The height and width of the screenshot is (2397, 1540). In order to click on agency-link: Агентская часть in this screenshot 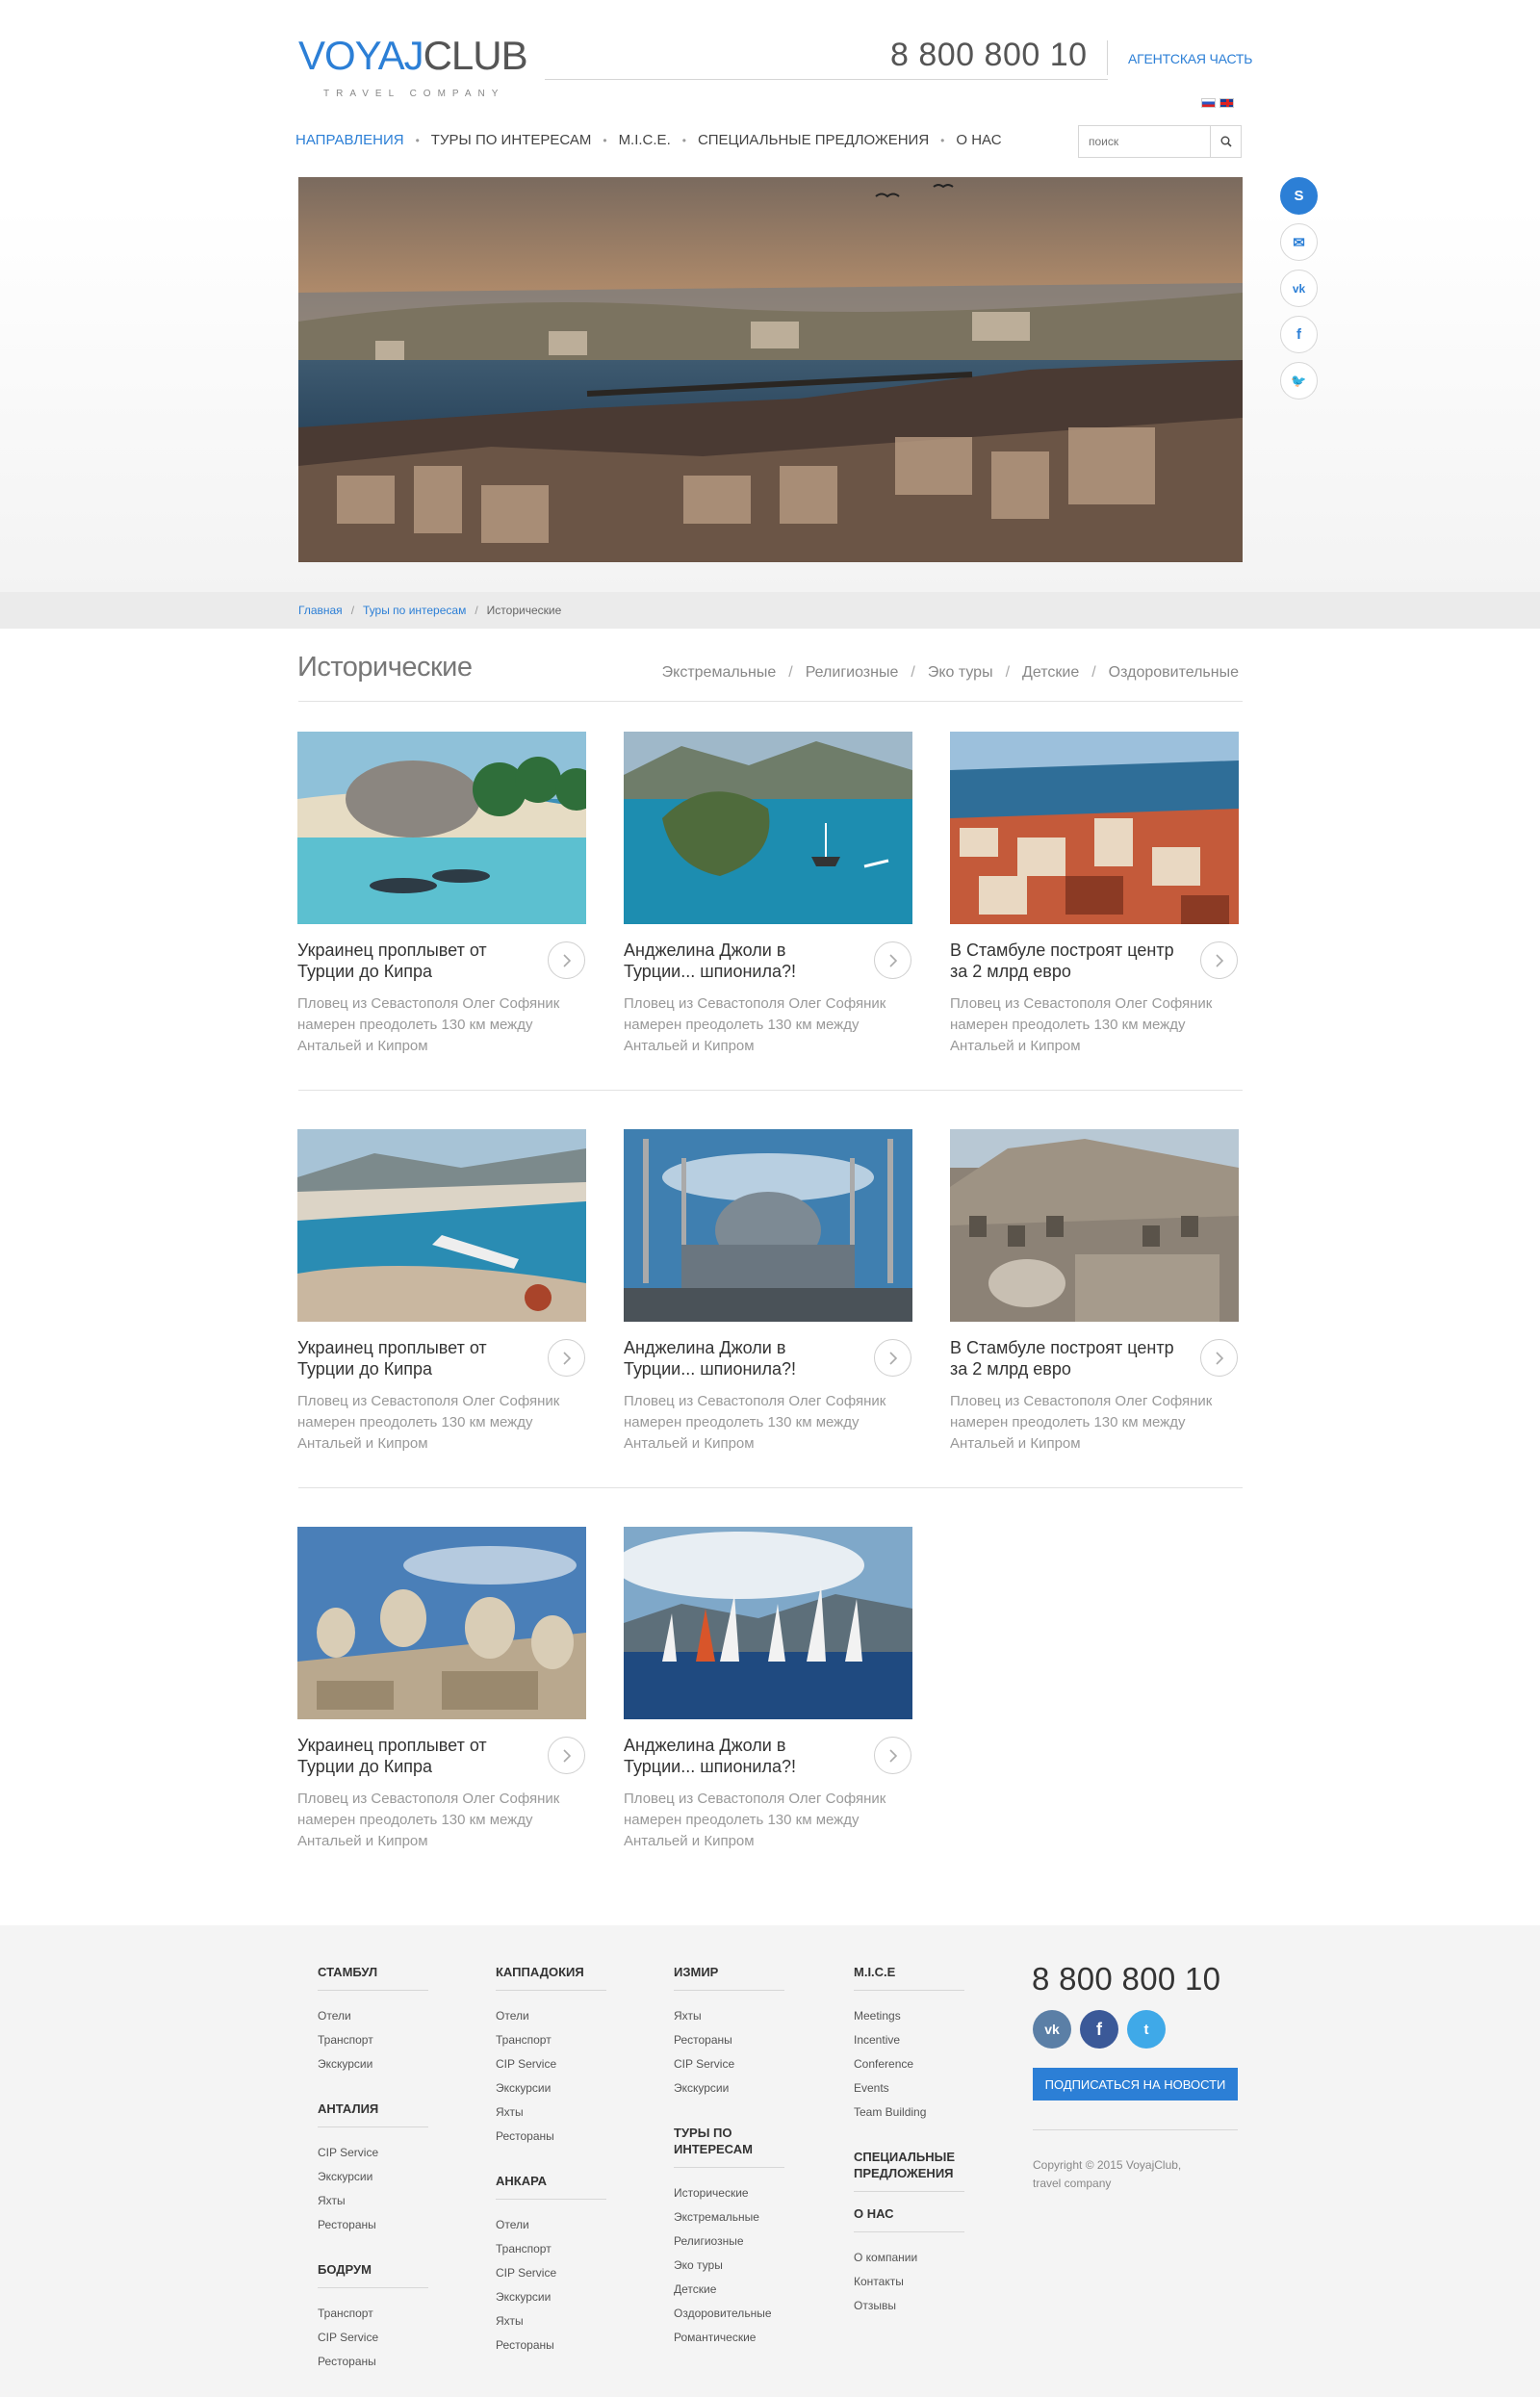, I will do `click(1190, 58)`.